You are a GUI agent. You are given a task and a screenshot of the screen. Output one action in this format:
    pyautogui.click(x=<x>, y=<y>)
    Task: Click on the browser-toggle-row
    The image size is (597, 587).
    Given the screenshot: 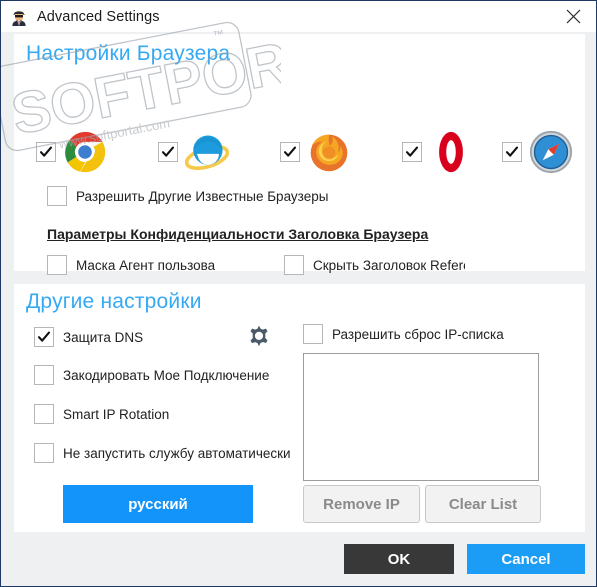 What is the action you would take?
    pyautogui.click(x=306, y=152)
    